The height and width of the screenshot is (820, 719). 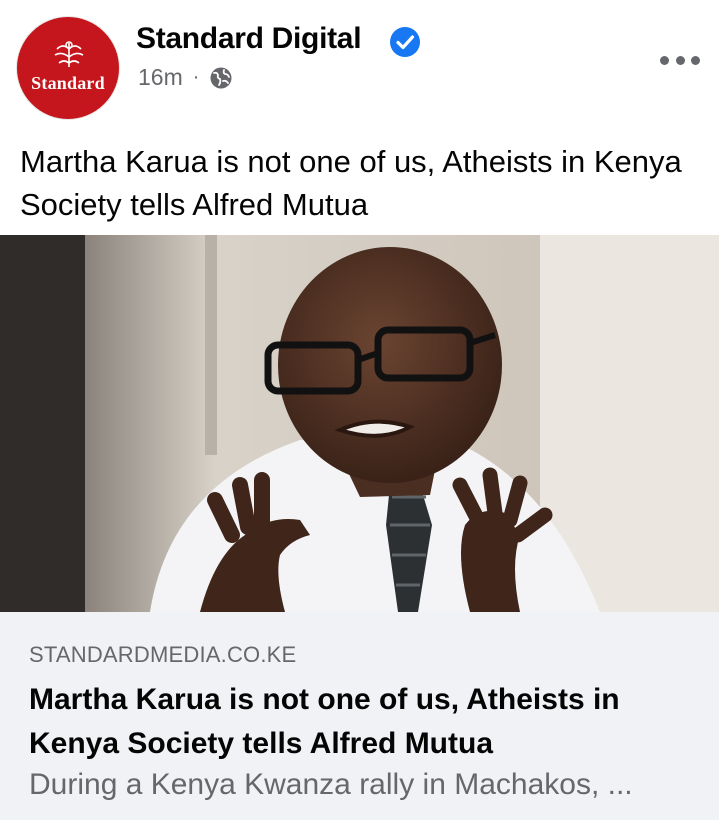 I want to click on post-timestamp: 16m, so click(x=160, y=77).